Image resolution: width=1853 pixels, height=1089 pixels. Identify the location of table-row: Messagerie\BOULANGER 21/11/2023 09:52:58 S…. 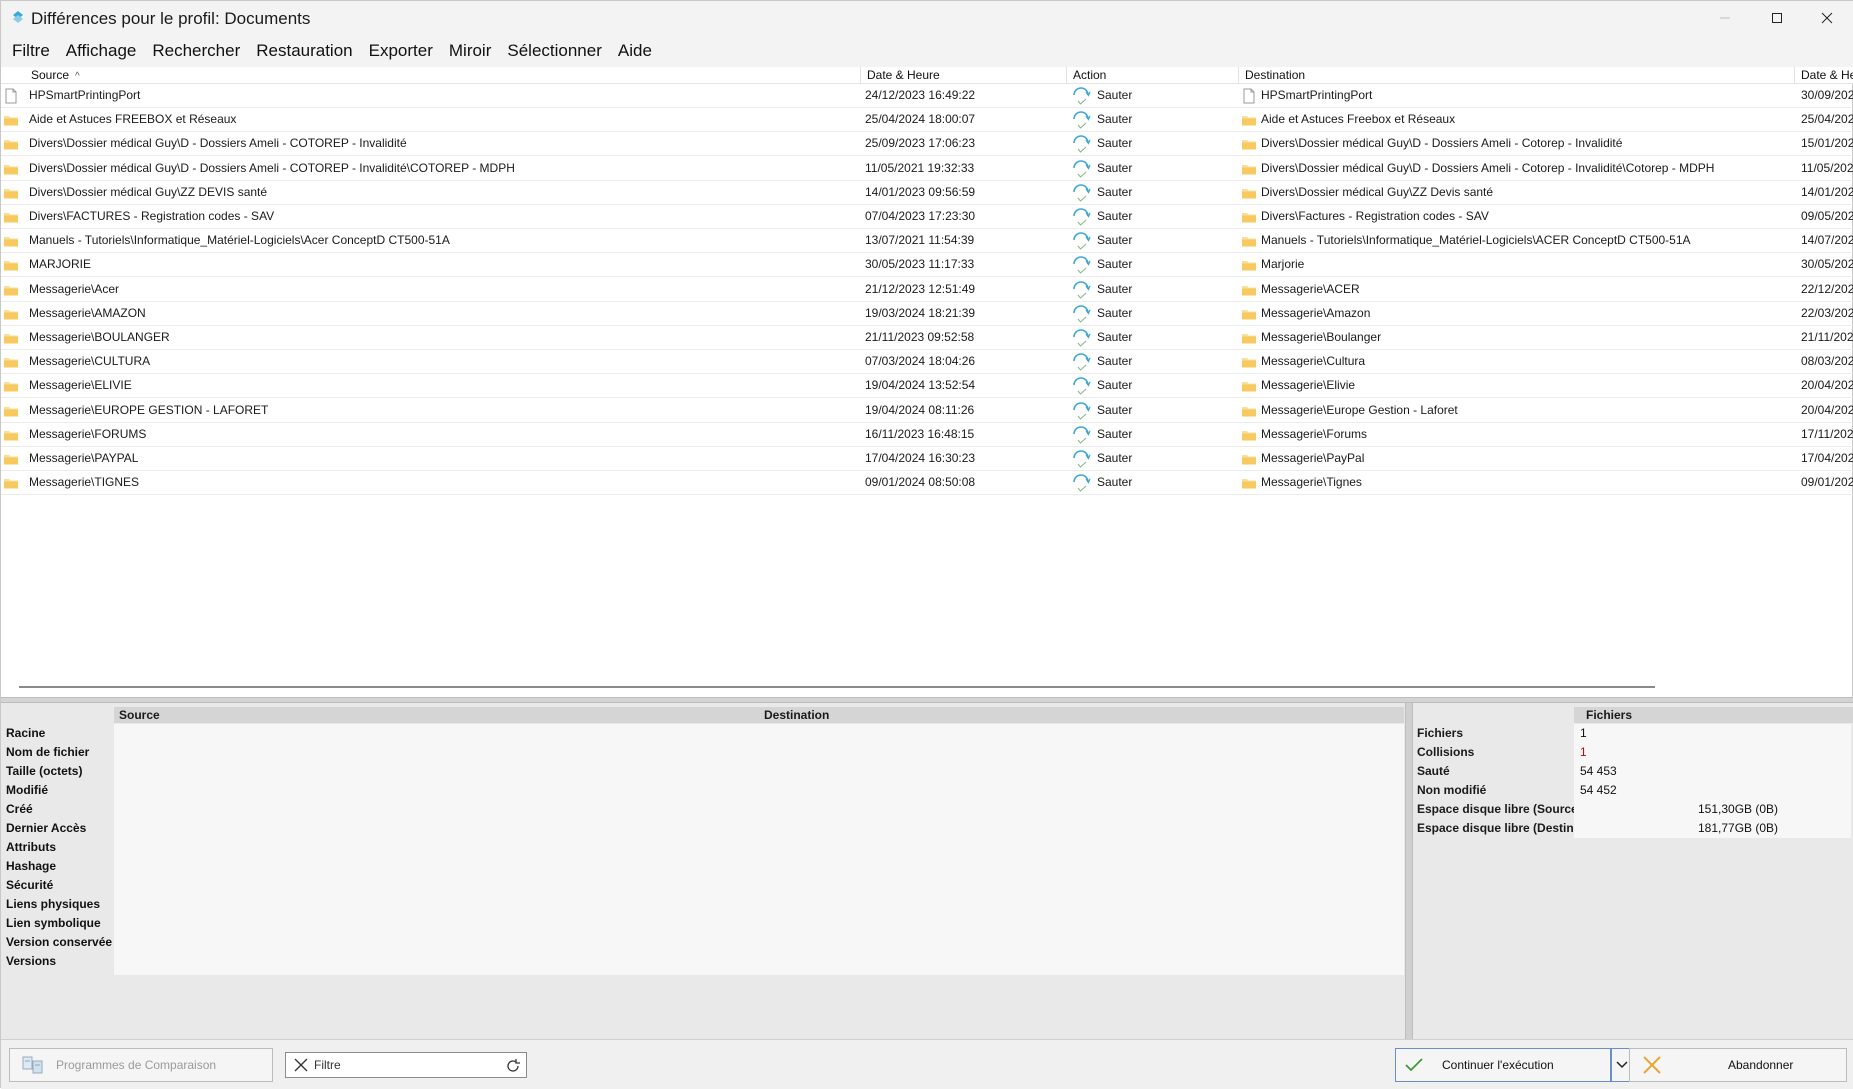
(927, 338).